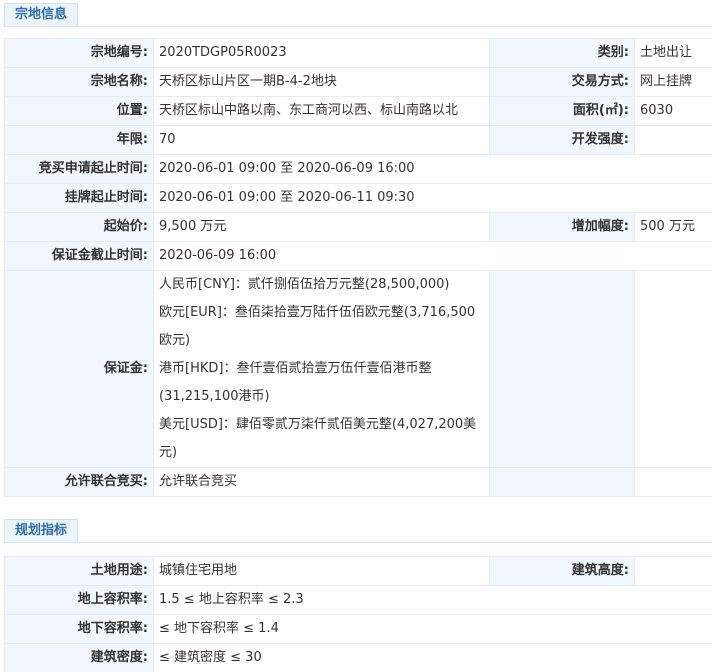 This screenshot has width=712, height=672. Describe the element at coordinates (79, 369) in the screenshot. I see `deposit-label: 保证金:` at that location.